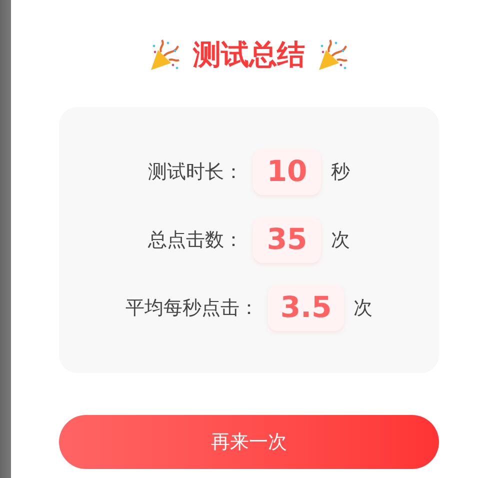  What do you see at coordinates (195, 240) in the screenshot?
I see `stat-label: 总点击数：` at bounding box center [195, 240].